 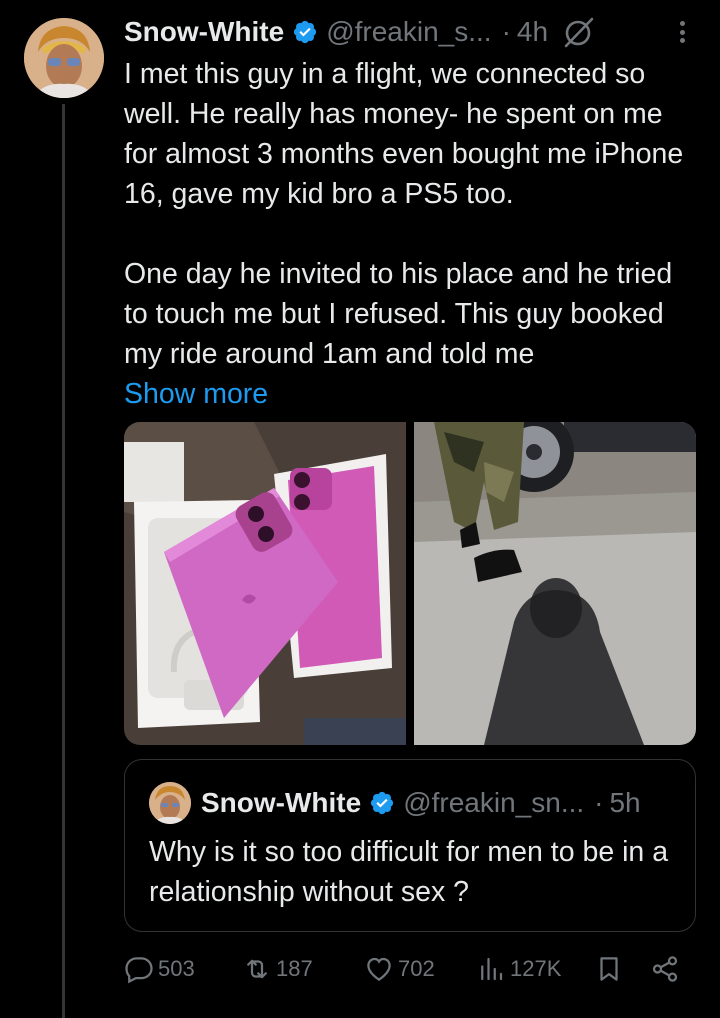 I want to click on quoted-post-header: Snow-White @freakin_sn... · 5h, so click(x=395, y=803).